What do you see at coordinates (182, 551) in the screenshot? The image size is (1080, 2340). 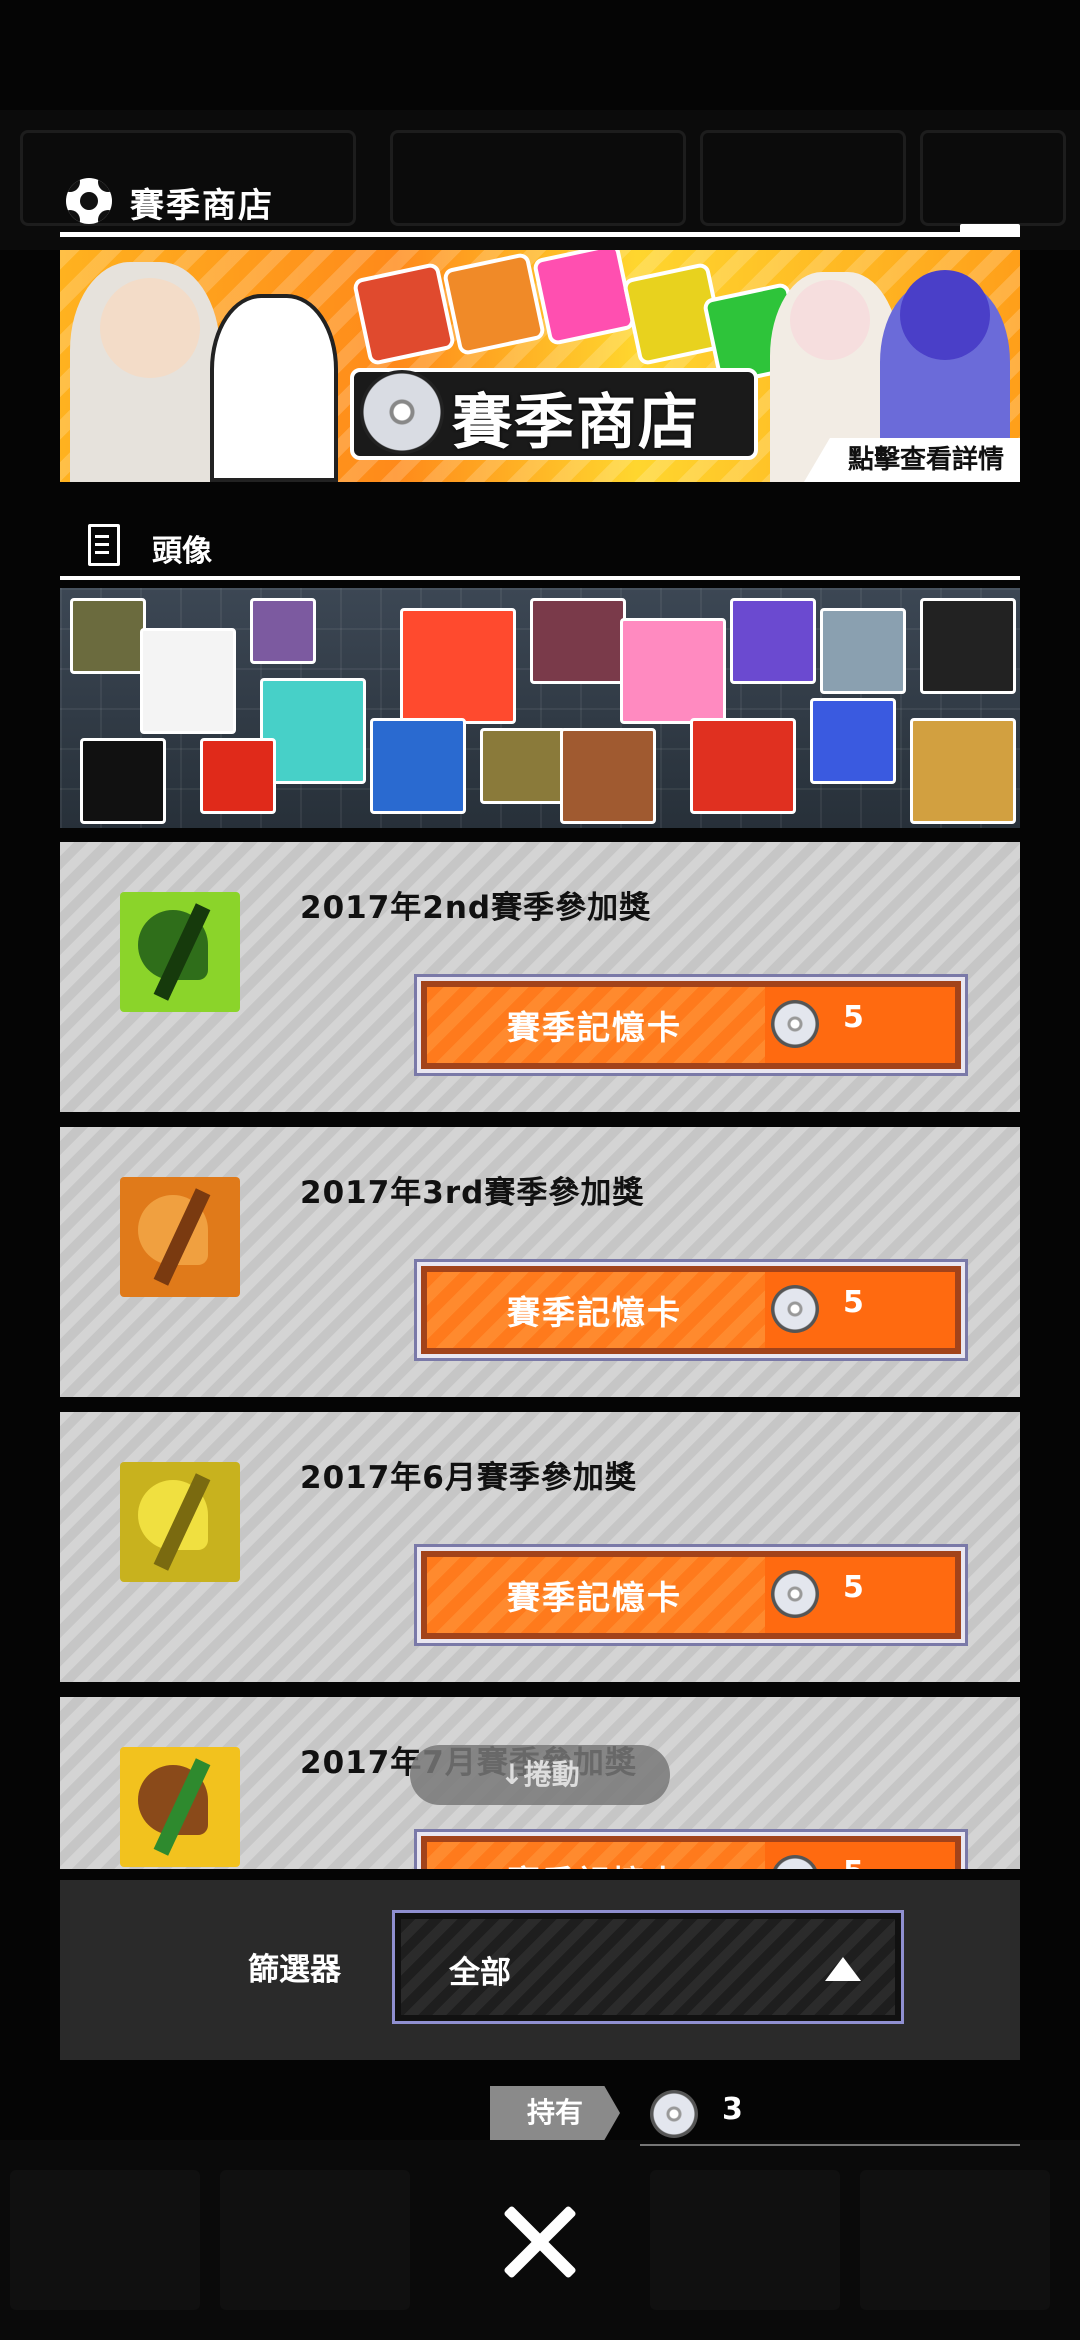 I see `category-label: 頭像` at bounding box center [182, 551].